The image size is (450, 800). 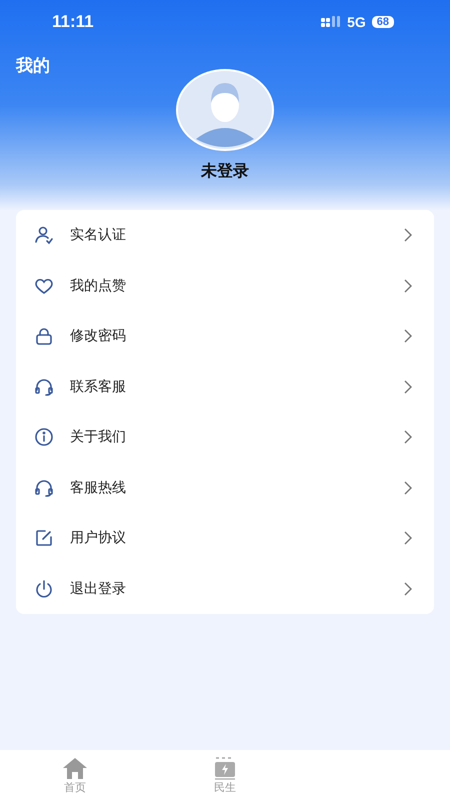 I want to click on page-title: 我的, so click(x=32, y=66).